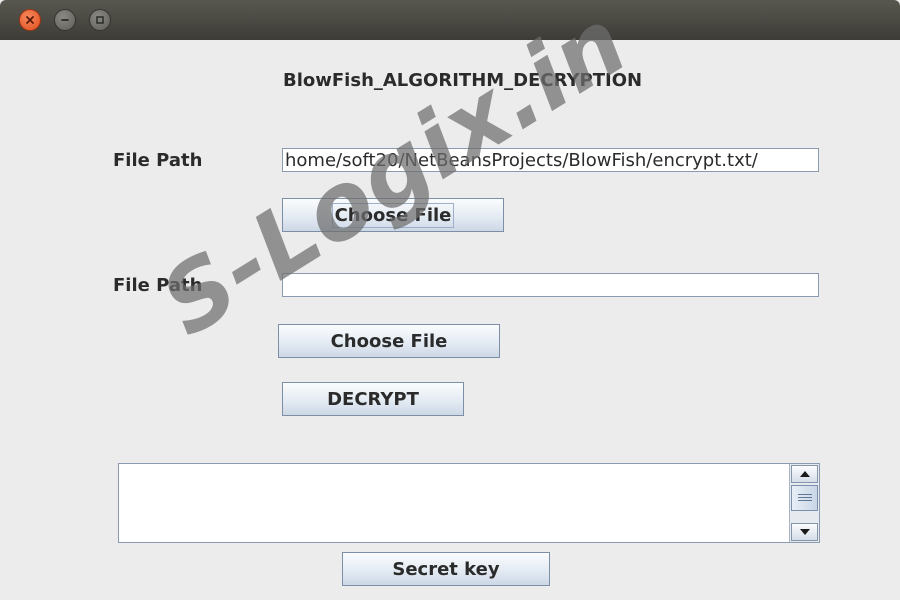 This screenshot has height=600, width=900. I want to click on output-text-area, so click(469, 503).